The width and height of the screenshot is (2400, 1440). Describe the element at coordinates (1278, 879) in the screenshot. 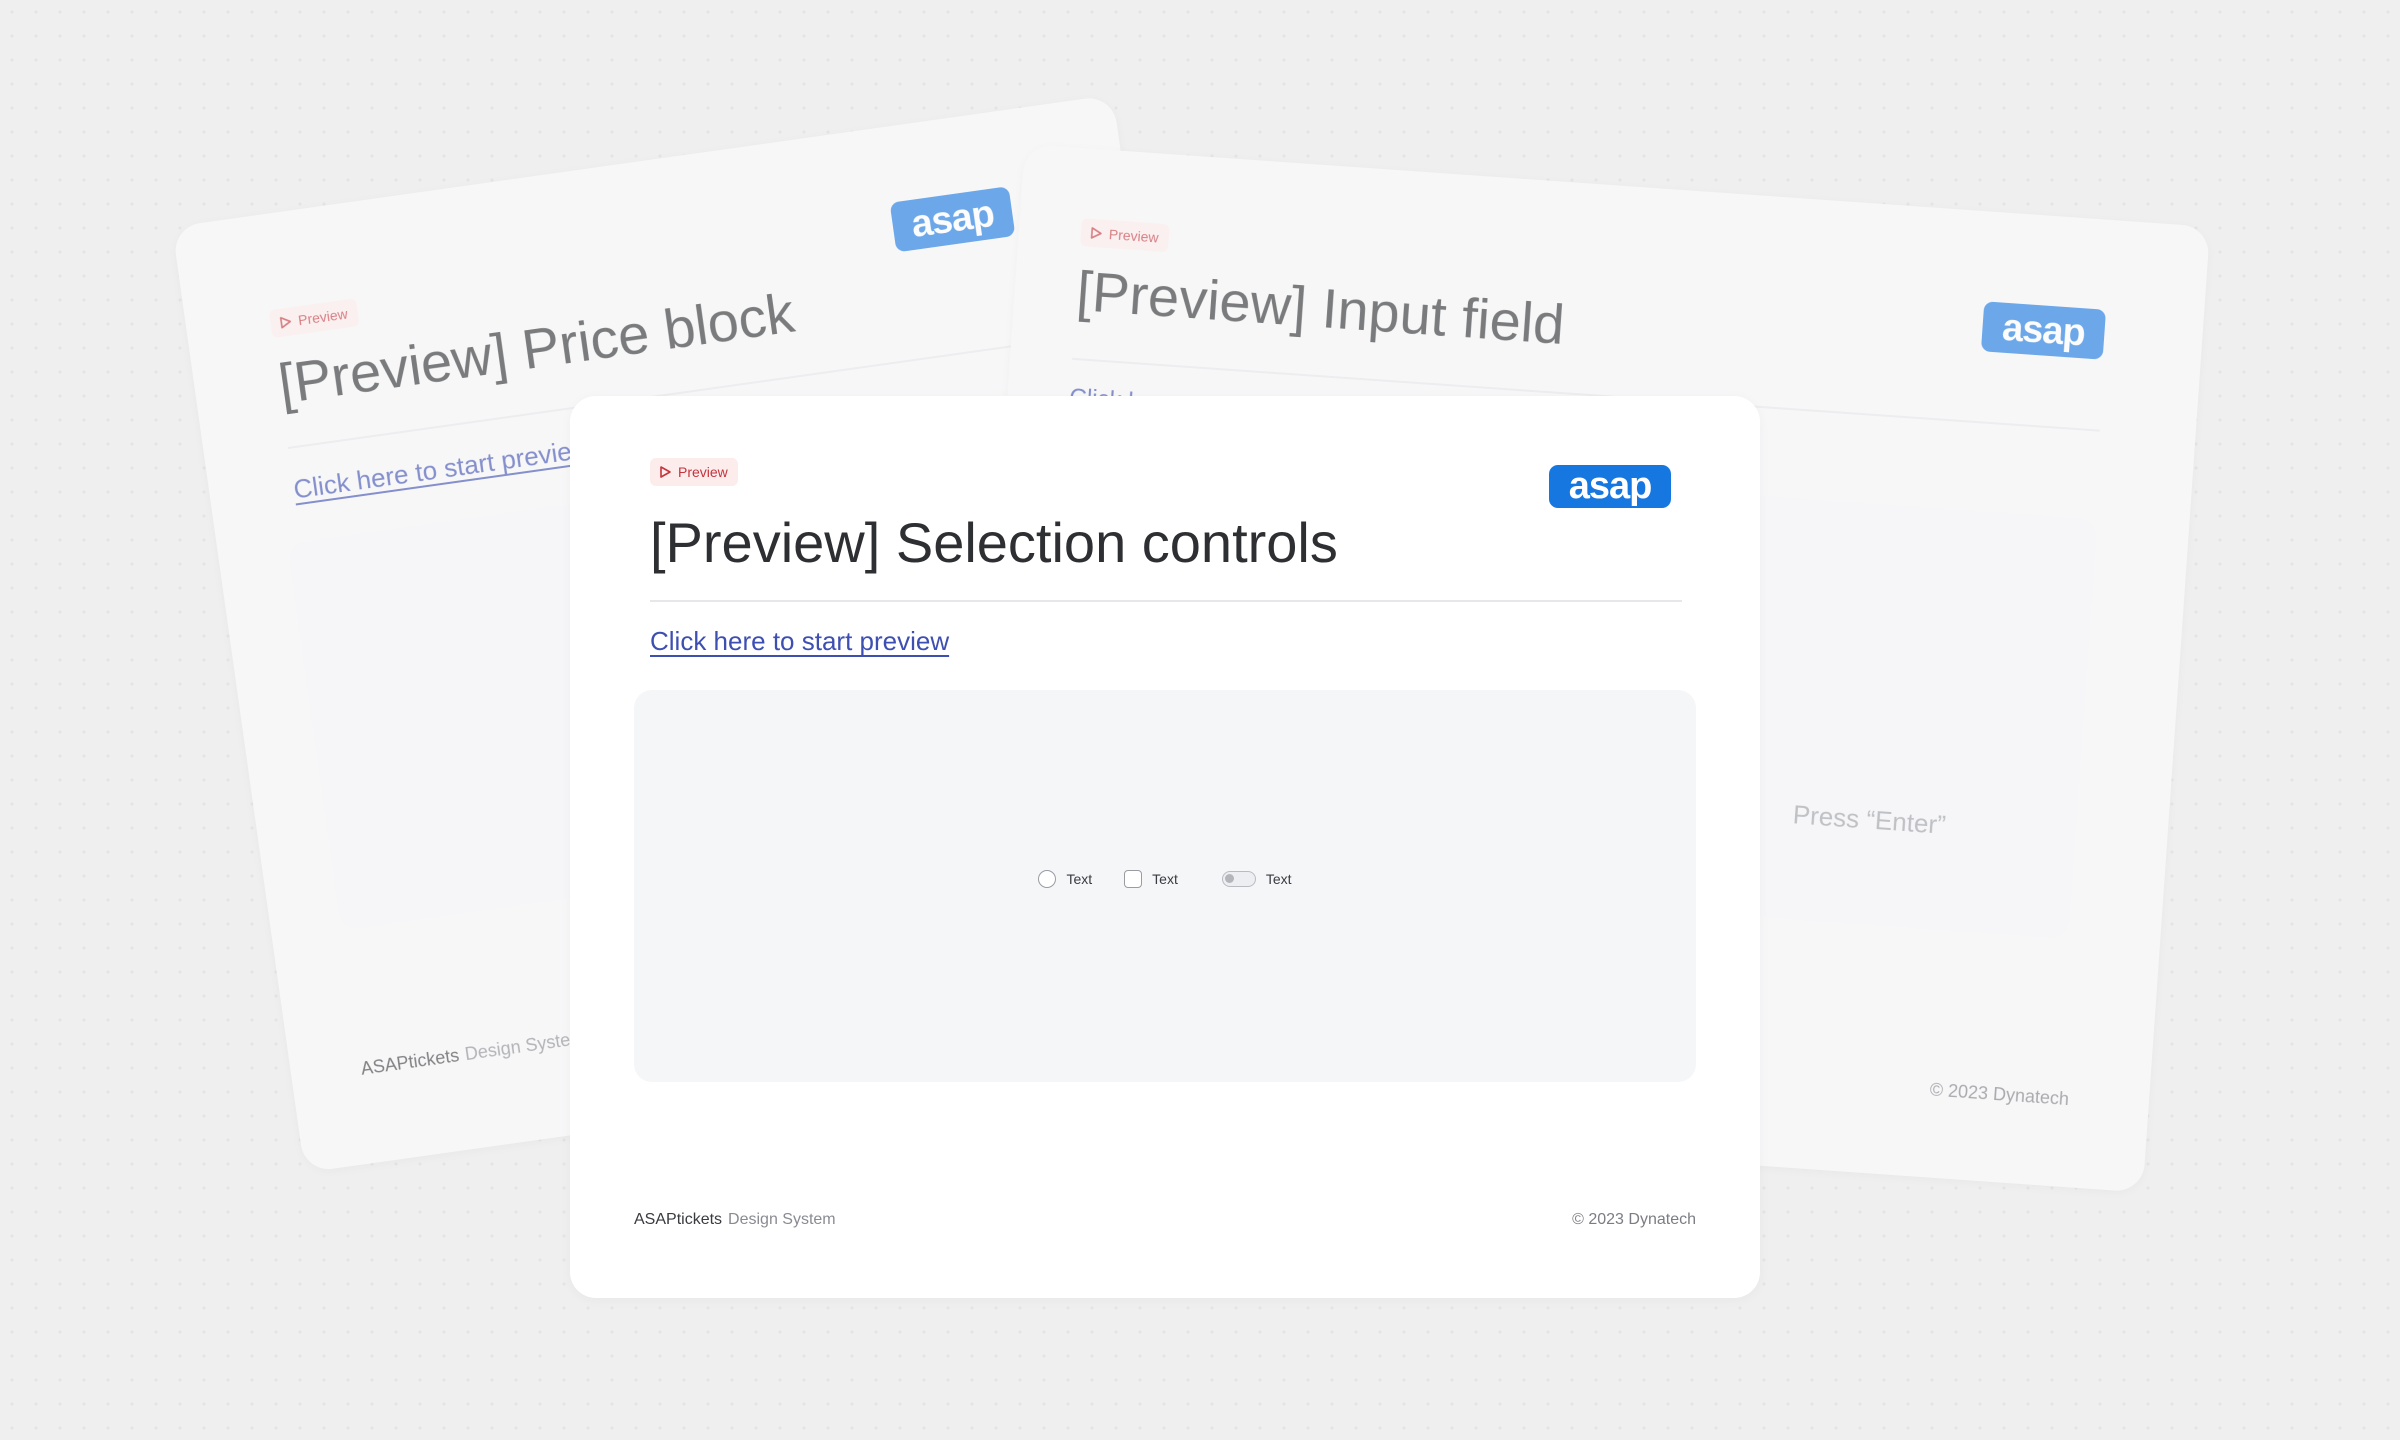

I see `toggle-label: Text` at that location.